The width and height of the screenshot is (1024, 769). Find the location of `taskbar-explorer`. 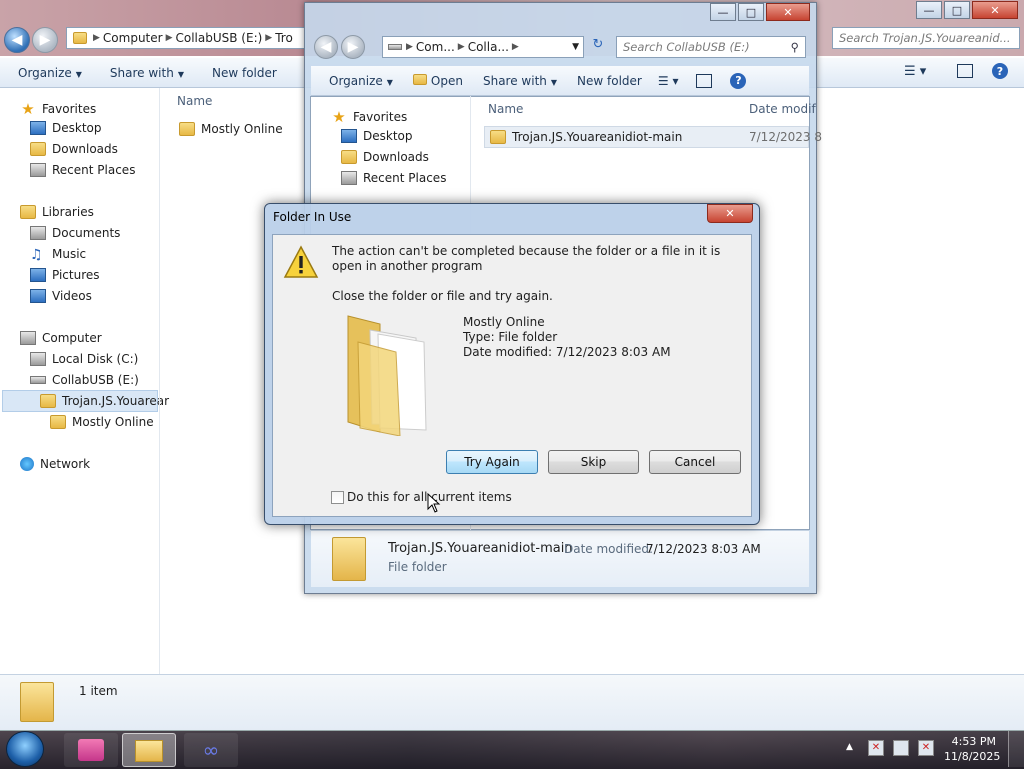

taskbar-explorer is located at coordinates (149, 750).